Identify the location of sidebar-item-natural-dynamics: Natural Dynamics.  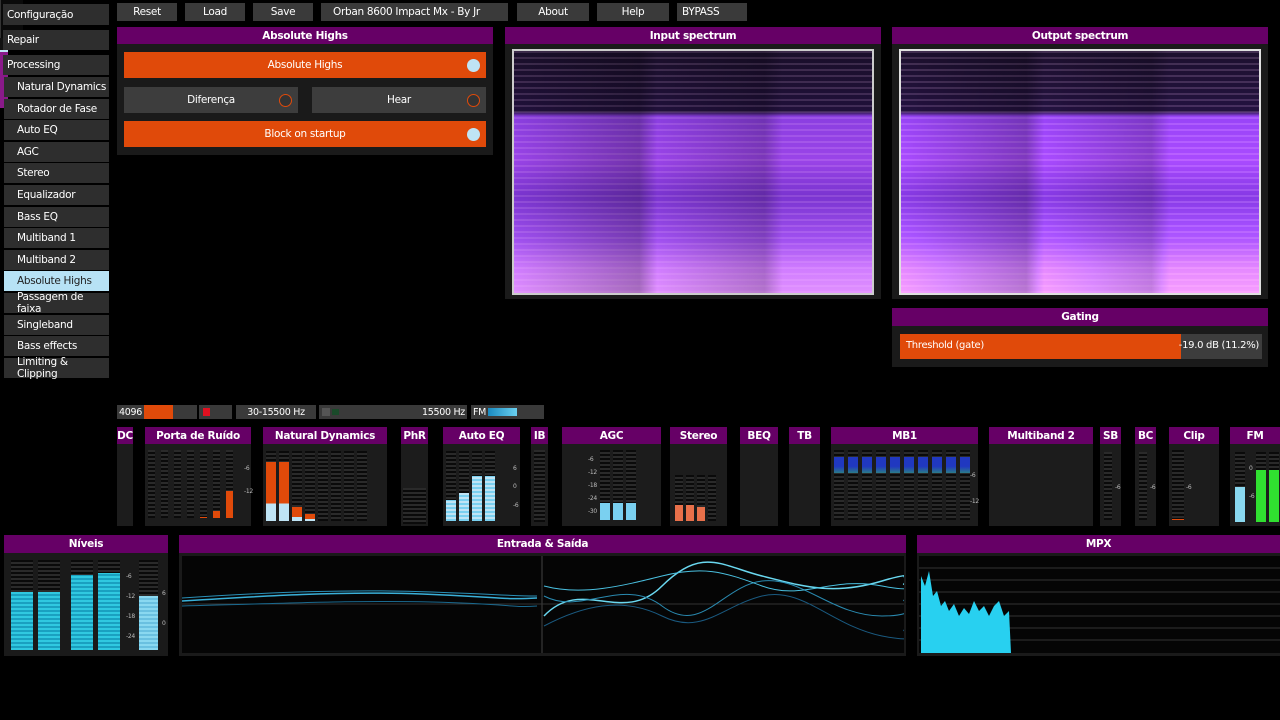
(56, 87).